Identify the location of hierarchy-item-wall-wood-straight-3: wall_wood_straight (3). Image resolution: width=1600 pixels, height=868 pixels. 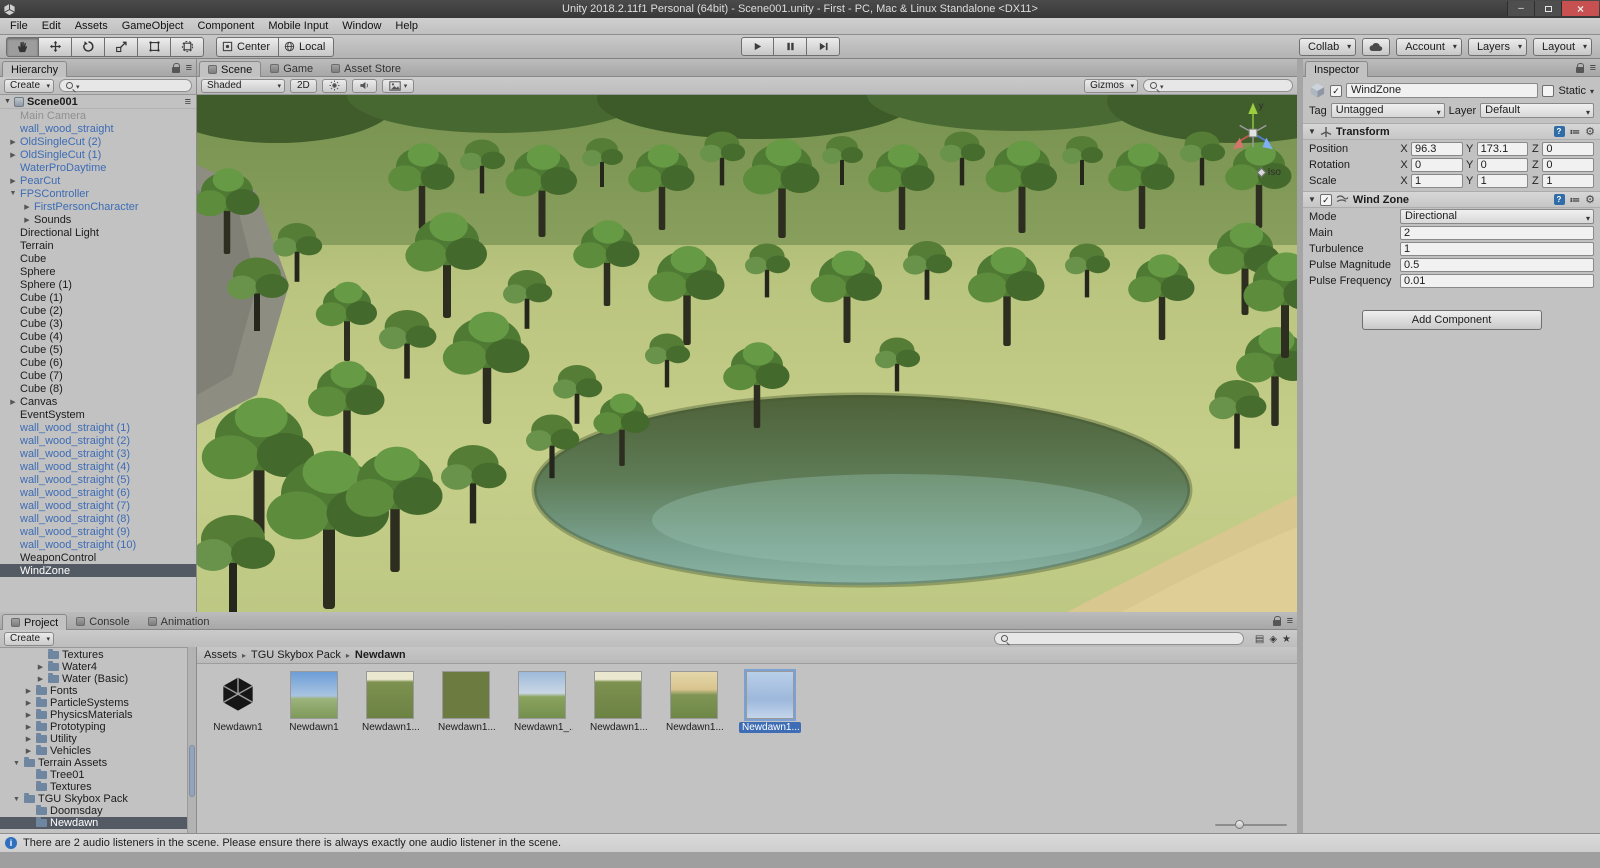
(98, 453).